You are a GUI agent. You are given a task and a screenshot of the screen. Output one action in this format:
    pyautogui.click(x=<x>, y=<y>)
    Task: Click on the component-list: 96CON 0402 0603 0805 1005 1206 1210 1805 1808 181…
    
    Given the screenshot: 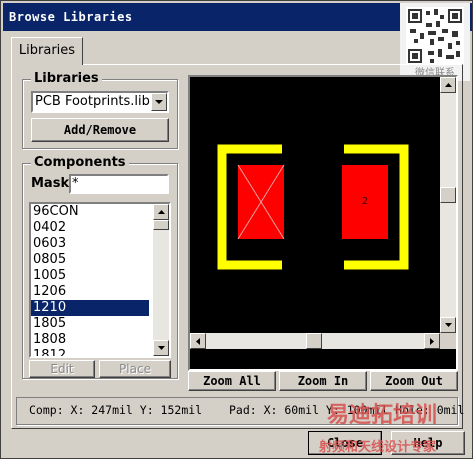 What is the action you would take?
    pyautogui.click(x=100, y=280)
    